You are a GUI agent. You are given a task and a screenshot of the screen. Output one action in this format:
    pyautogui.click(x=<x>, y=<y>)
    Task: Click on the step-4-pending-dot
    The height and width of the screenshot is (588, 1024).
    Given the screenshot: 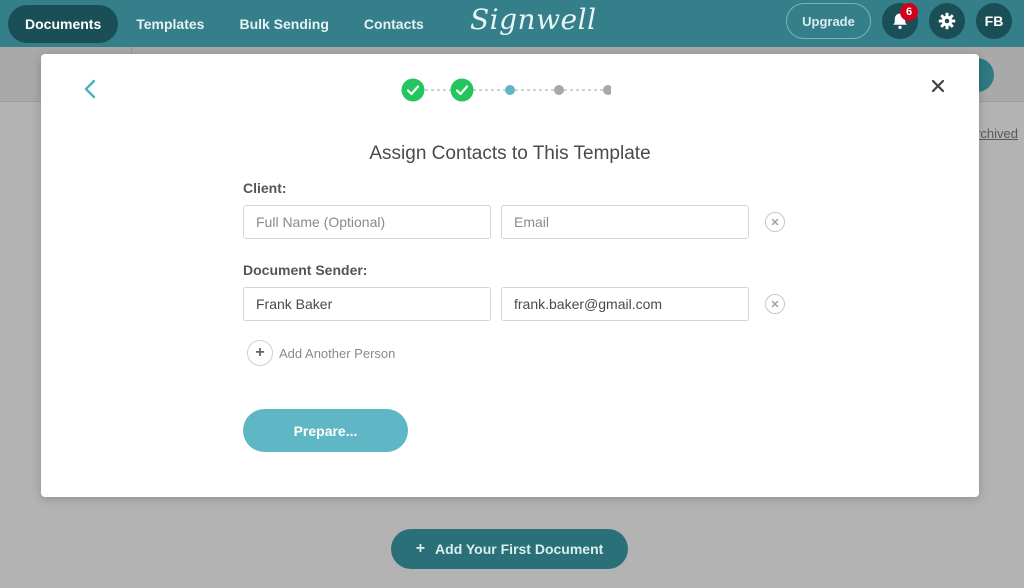 What is the action you would take?
    pyautogui.click(x=559, y=90)
    